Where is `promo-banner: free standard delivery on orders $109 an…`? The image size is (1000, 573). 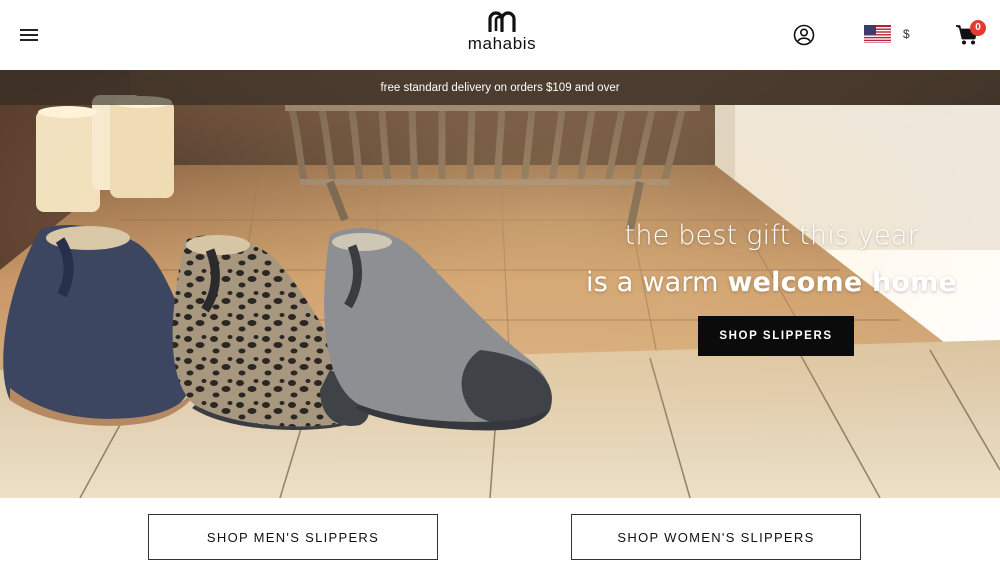
promo-banner: free standard delivery on orders $109 an… is located at coordinates (500, 87).